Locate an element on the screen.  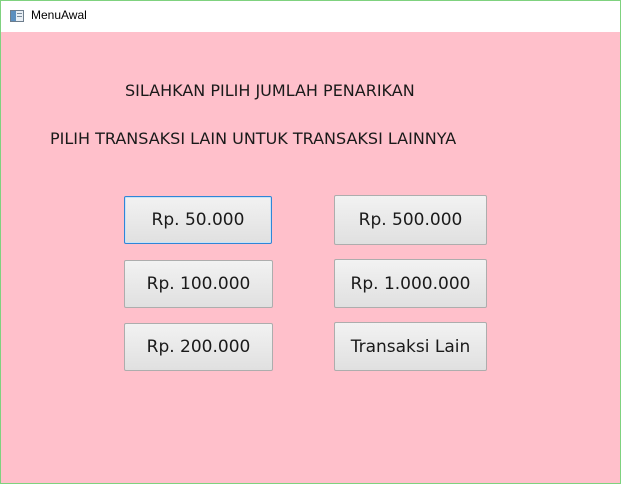
title-bar: MenuAwal is located at coordinates (310, 16).